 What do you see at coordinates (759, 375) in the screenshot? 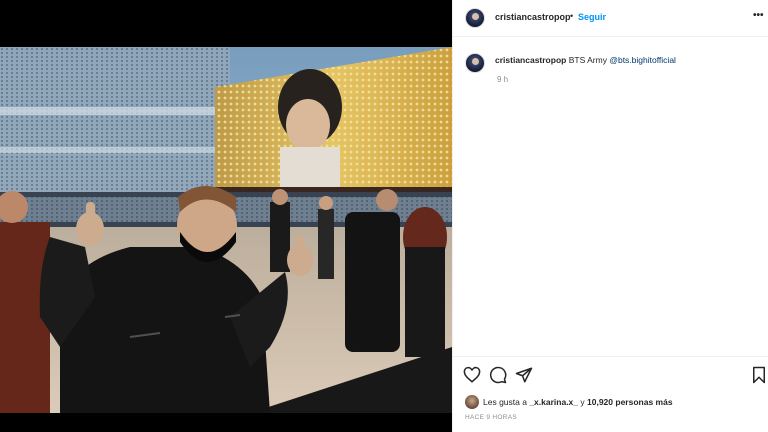
I see `bookmark-icon` at bounding box center [759, 375].